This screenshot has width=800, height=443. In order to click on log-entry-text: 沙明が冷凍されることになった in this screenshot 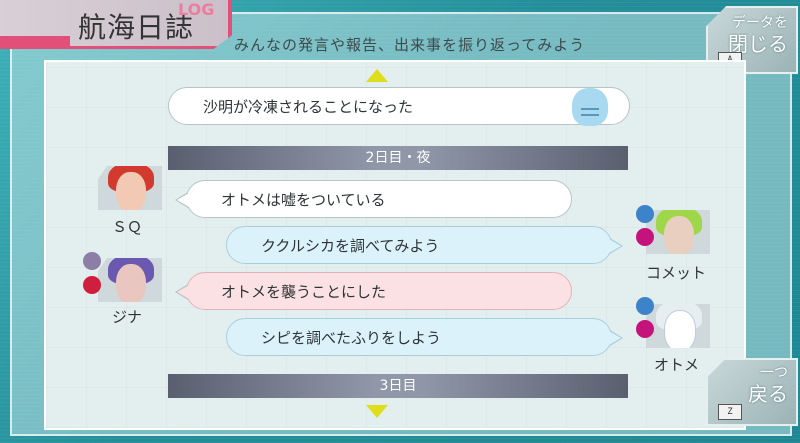, I will do `click(308, 107)`.